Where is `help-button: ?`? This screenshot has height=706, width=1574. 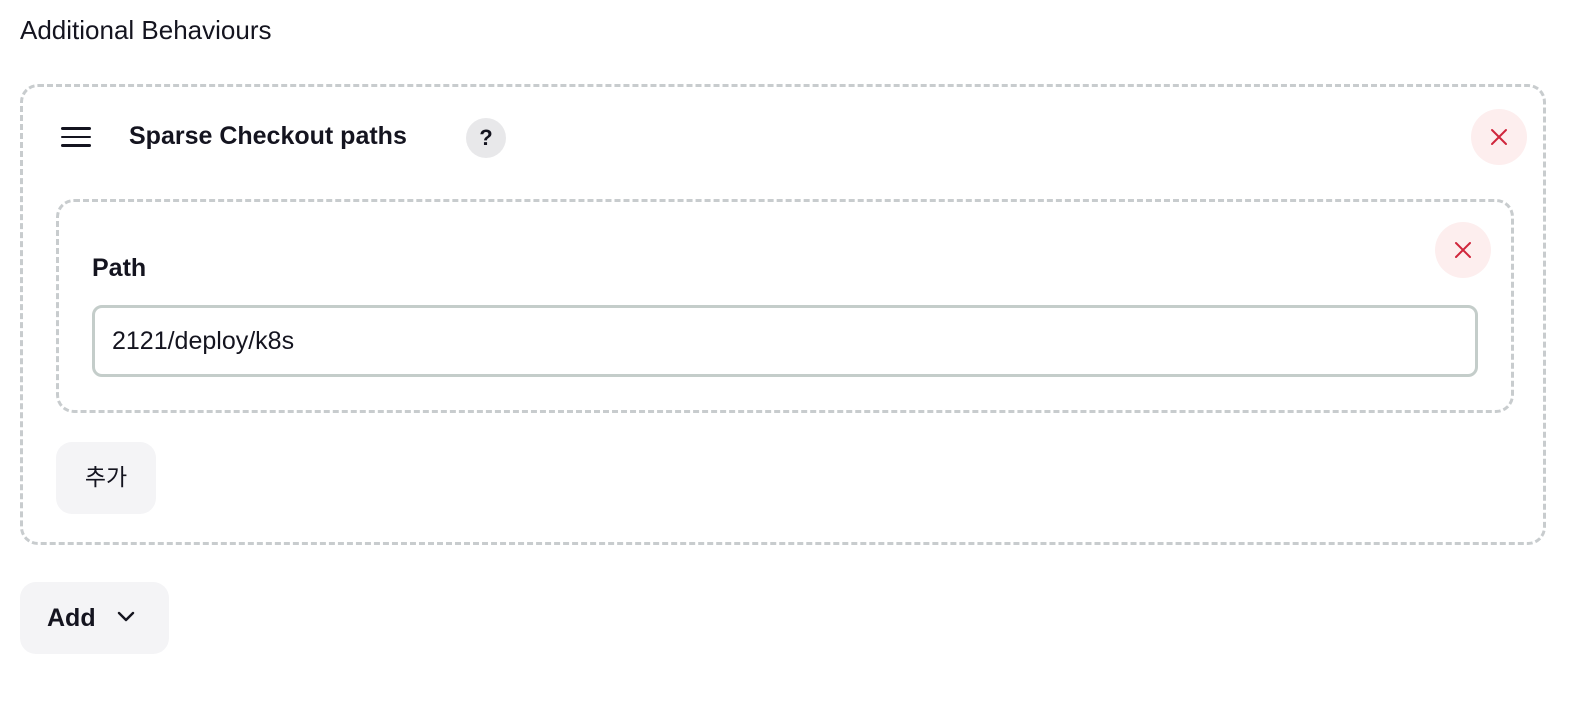 help-button: ? is located at coordinates (486, 138).